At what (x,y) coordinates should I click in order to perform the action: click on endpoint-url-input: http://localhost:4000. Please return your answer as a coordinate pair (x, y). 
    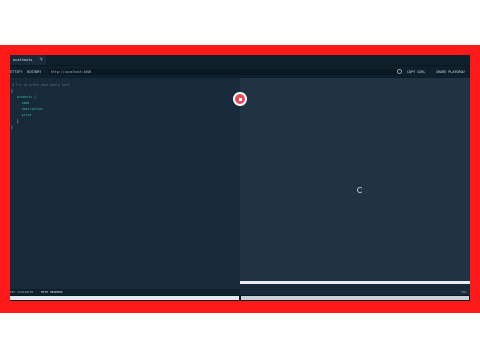
    Looking at the image, I should click on (224, 72).